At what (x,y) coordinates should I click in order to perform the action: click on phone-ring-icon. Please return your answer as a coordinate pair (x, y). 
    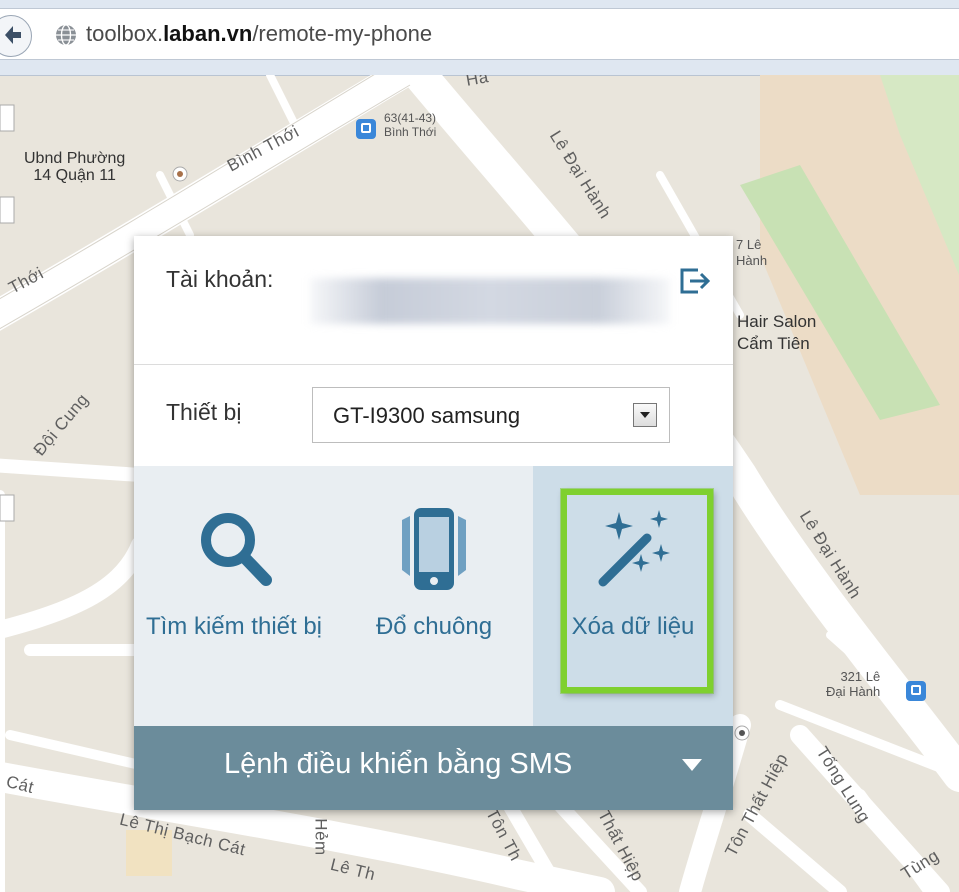
    Looking at the image, I should click on (434, 549).